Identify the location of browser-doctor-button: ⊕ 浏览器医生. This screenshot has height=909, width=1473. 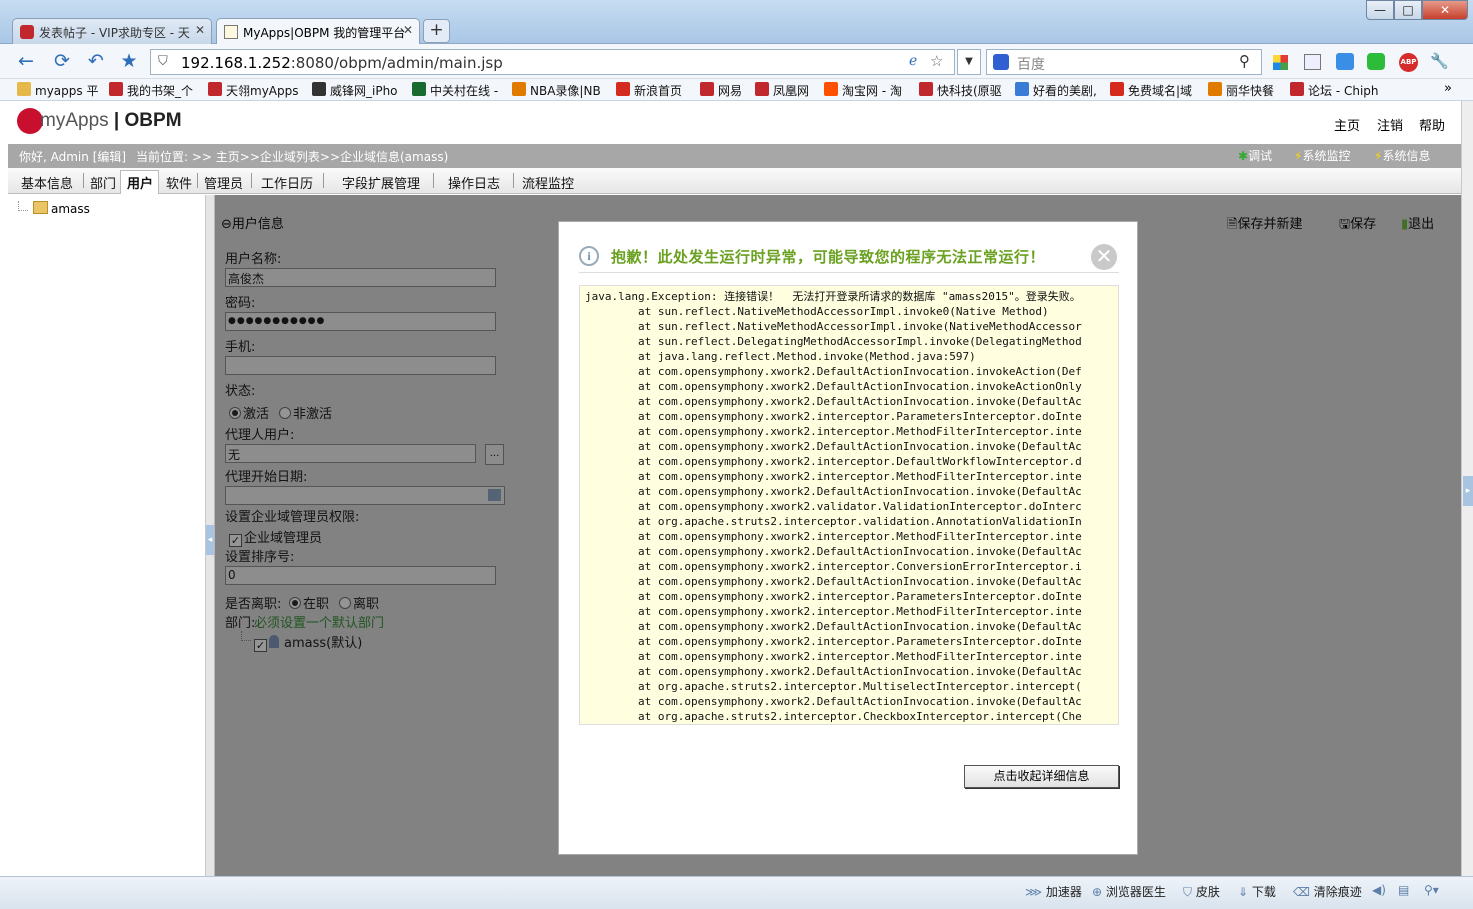
(1129, 891).